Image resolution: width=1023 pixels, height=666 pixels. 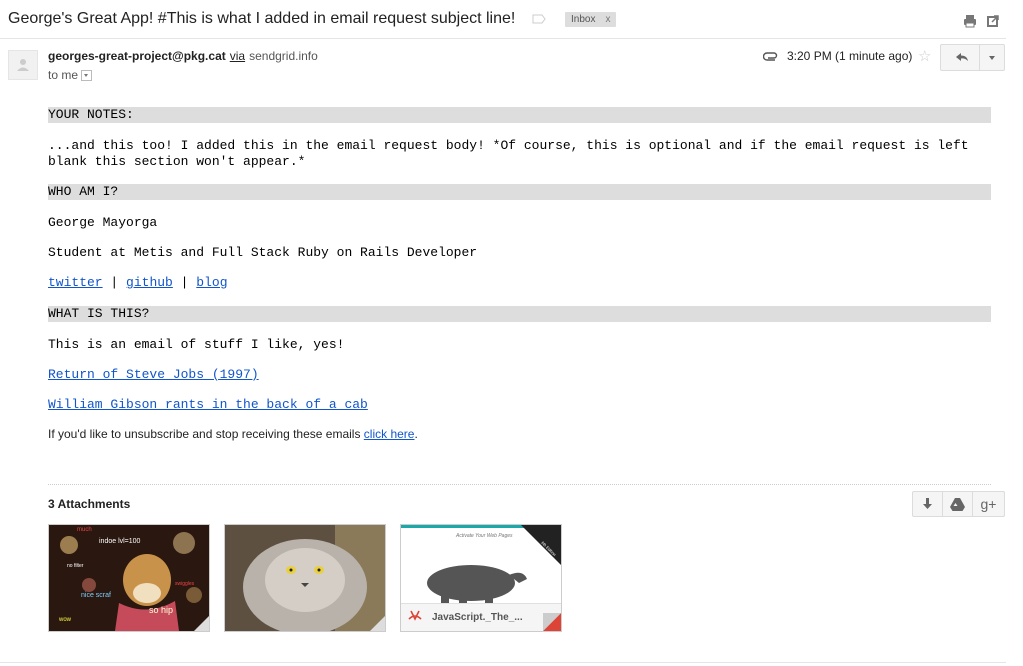 I want to click on cat-image, so click(x=305, y=578).